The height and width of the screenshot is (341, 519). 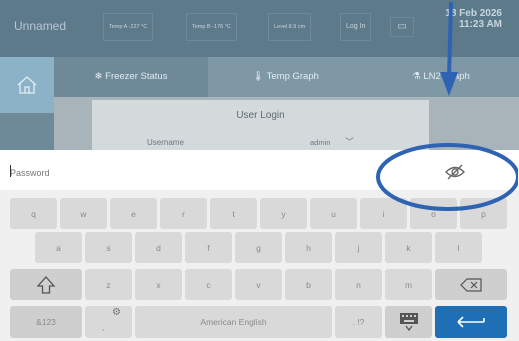 I want to click on thermometer-icon: 🌡︎, so click(x=258, y=76).